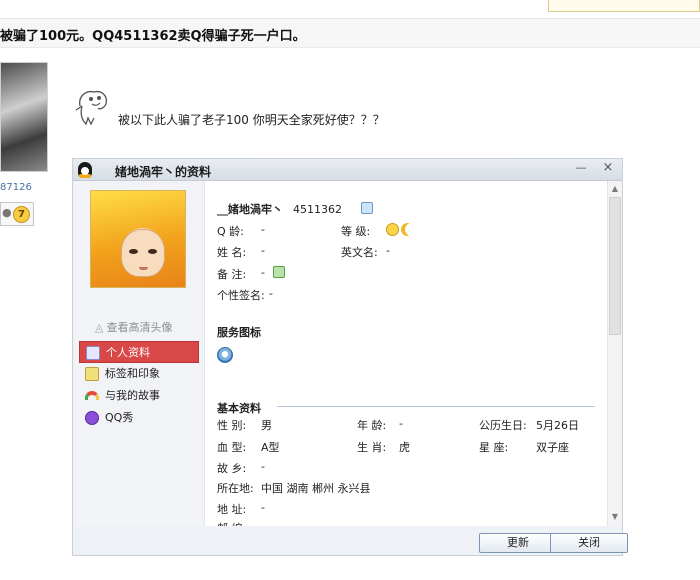 This screenshot has height=580, width=700. What do you see at coordinates (263, 507) in the screenshot?
I see `address-value: -` at bounding box center [263, 507].